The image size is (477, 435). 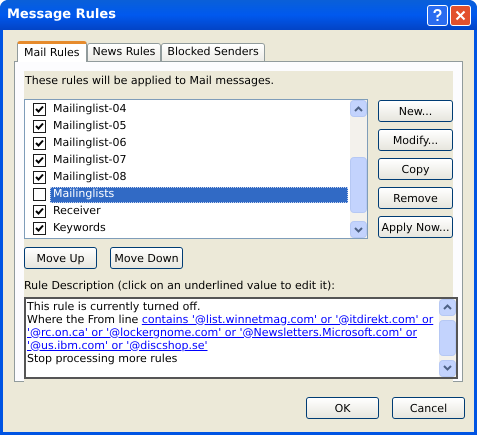 I want to click on rule-item: Mailinglist-04, so click(x=200, y=110).